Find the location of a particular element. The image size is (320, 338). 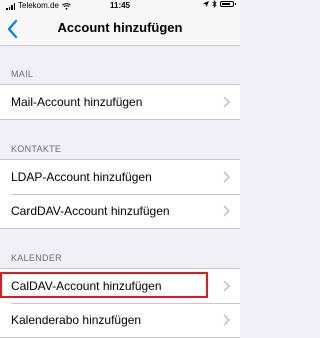

navigation-bar: Account hinzufügen is located at coordinates (120, 29).